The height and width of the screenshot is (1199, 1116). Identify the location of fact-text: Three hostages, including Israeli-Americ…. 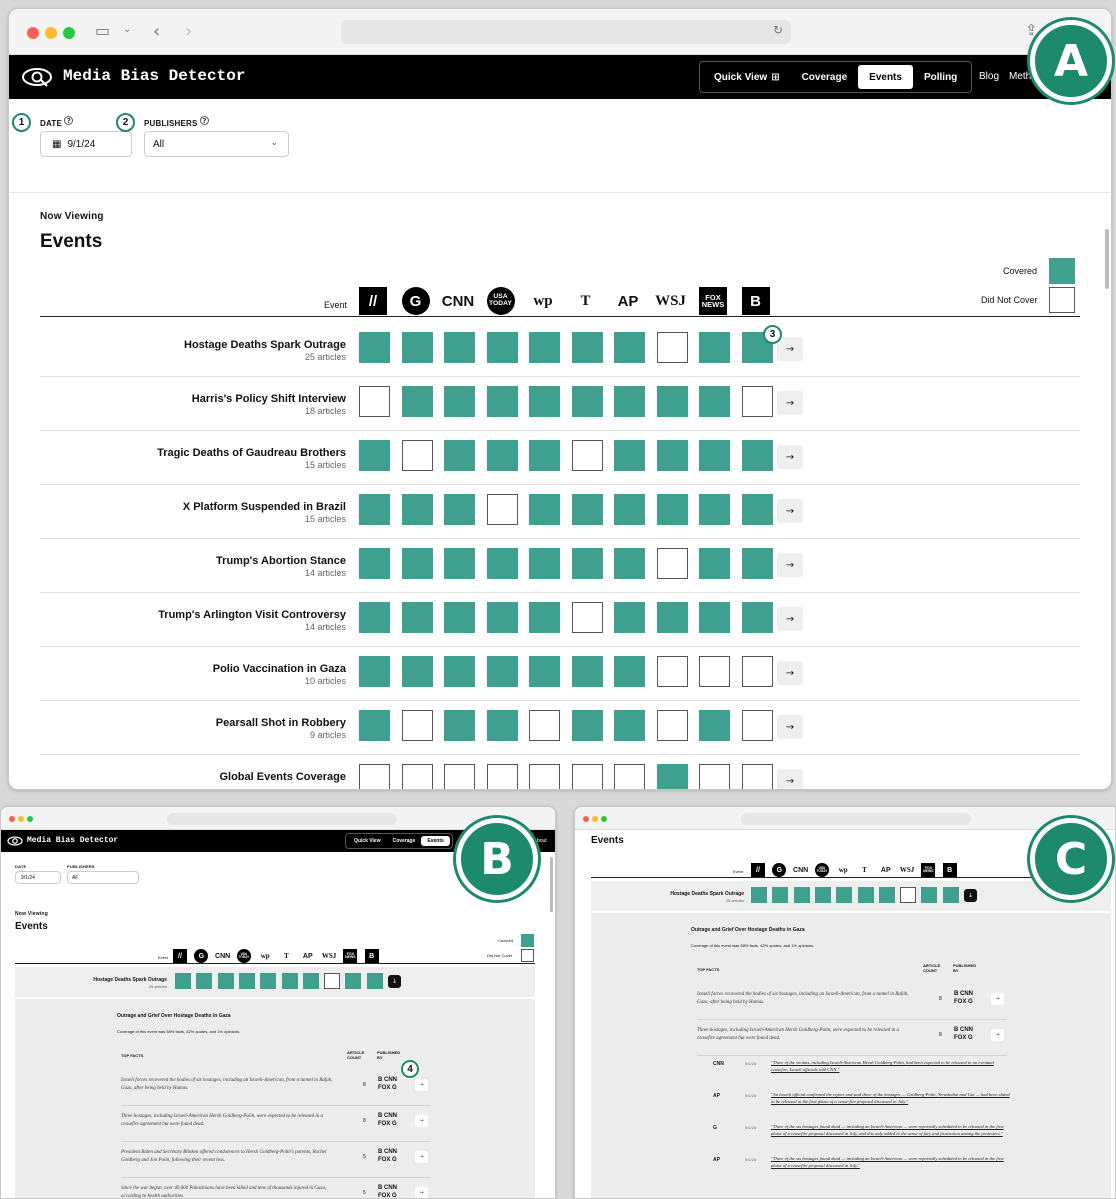
(222, 1120).